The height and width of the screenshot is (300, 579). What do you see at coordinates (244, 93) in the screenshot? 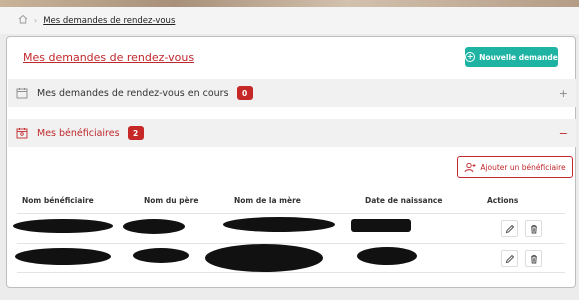
I see `demandes-count-badge: 0` at bounding box center [244, 93].